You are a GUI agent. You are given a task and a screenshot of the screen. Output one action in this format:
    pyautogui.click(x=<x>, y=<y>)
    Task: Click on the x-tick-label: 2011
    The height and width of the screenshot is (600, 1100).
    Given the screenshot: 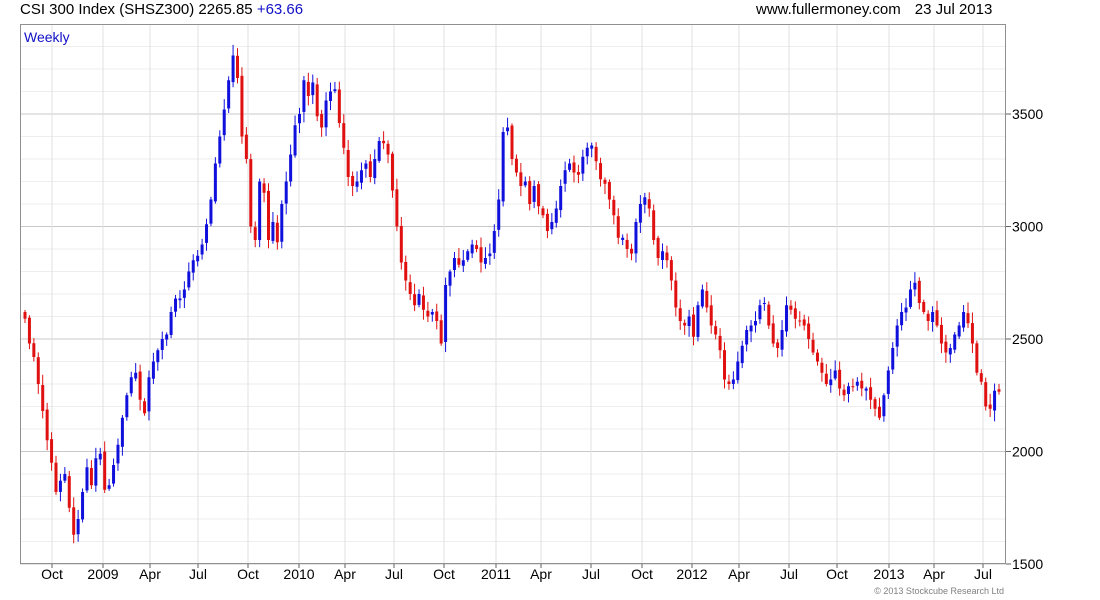 What is the action you would take?
    pyautogui.click(x=496, y=574)
    